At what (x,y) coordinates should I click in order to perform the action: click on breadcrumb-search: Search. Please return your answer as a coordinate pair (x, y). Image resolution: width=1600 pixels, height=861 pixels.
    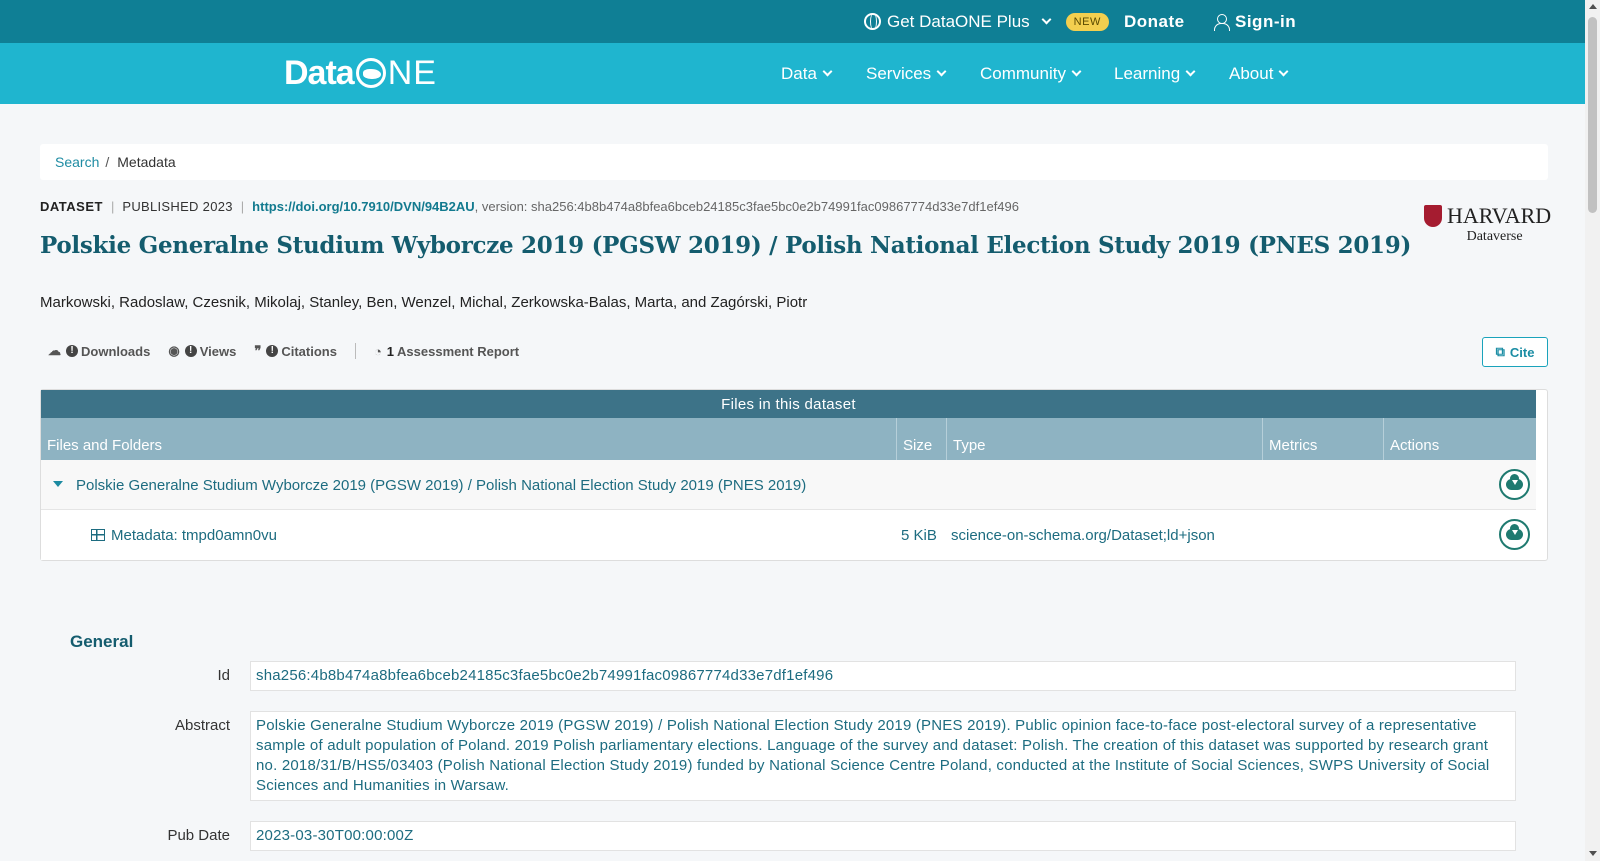
    Looking at the image, I should click on (77, 162).